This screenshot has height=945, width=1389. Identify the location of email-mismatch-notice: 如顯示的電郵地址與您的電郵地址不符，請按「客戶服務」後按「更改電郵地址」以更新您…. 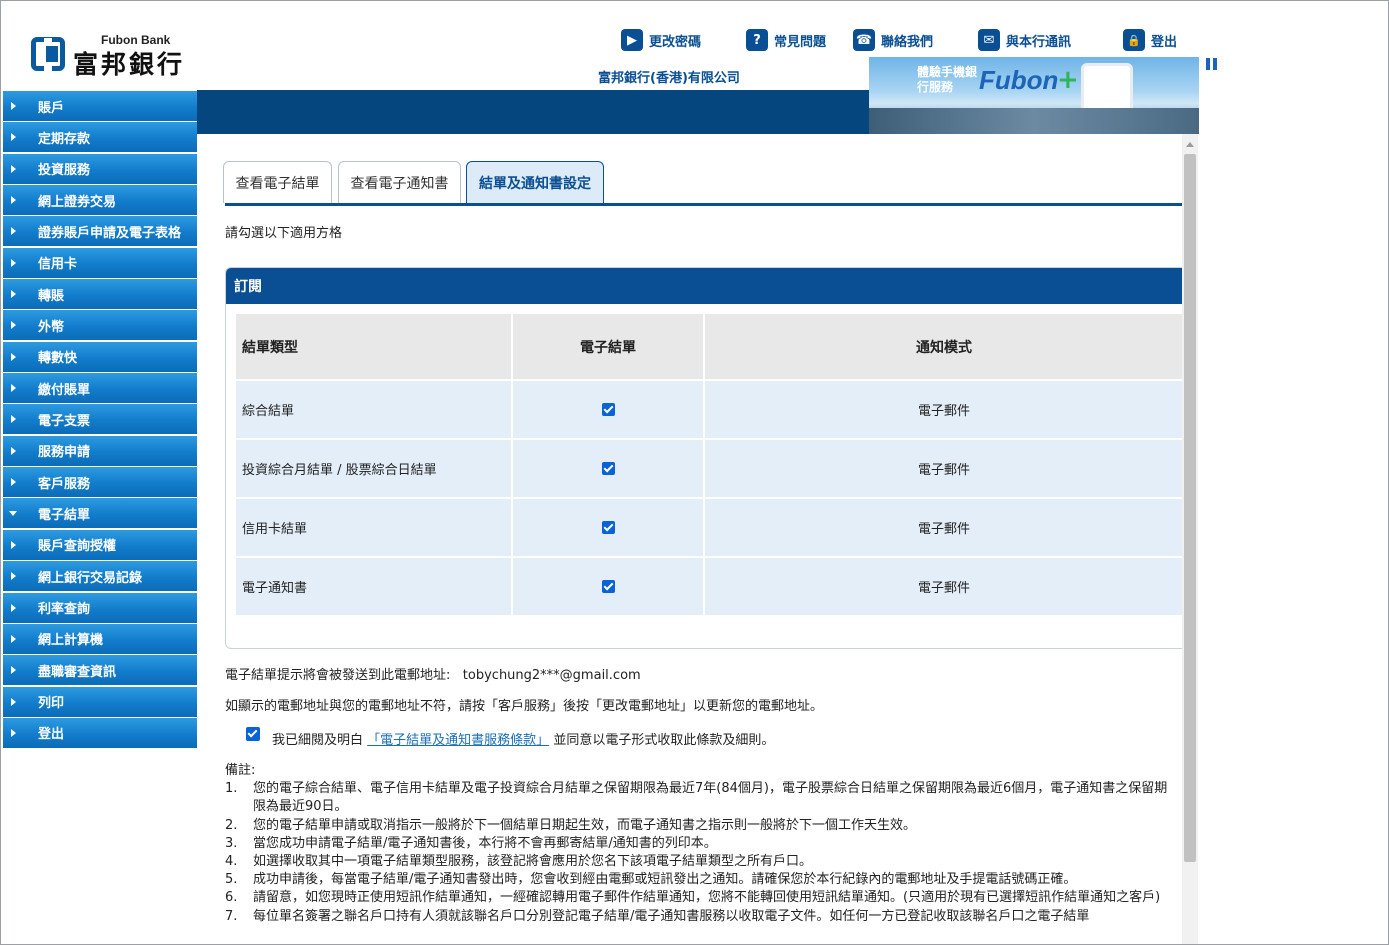
(524, 706).